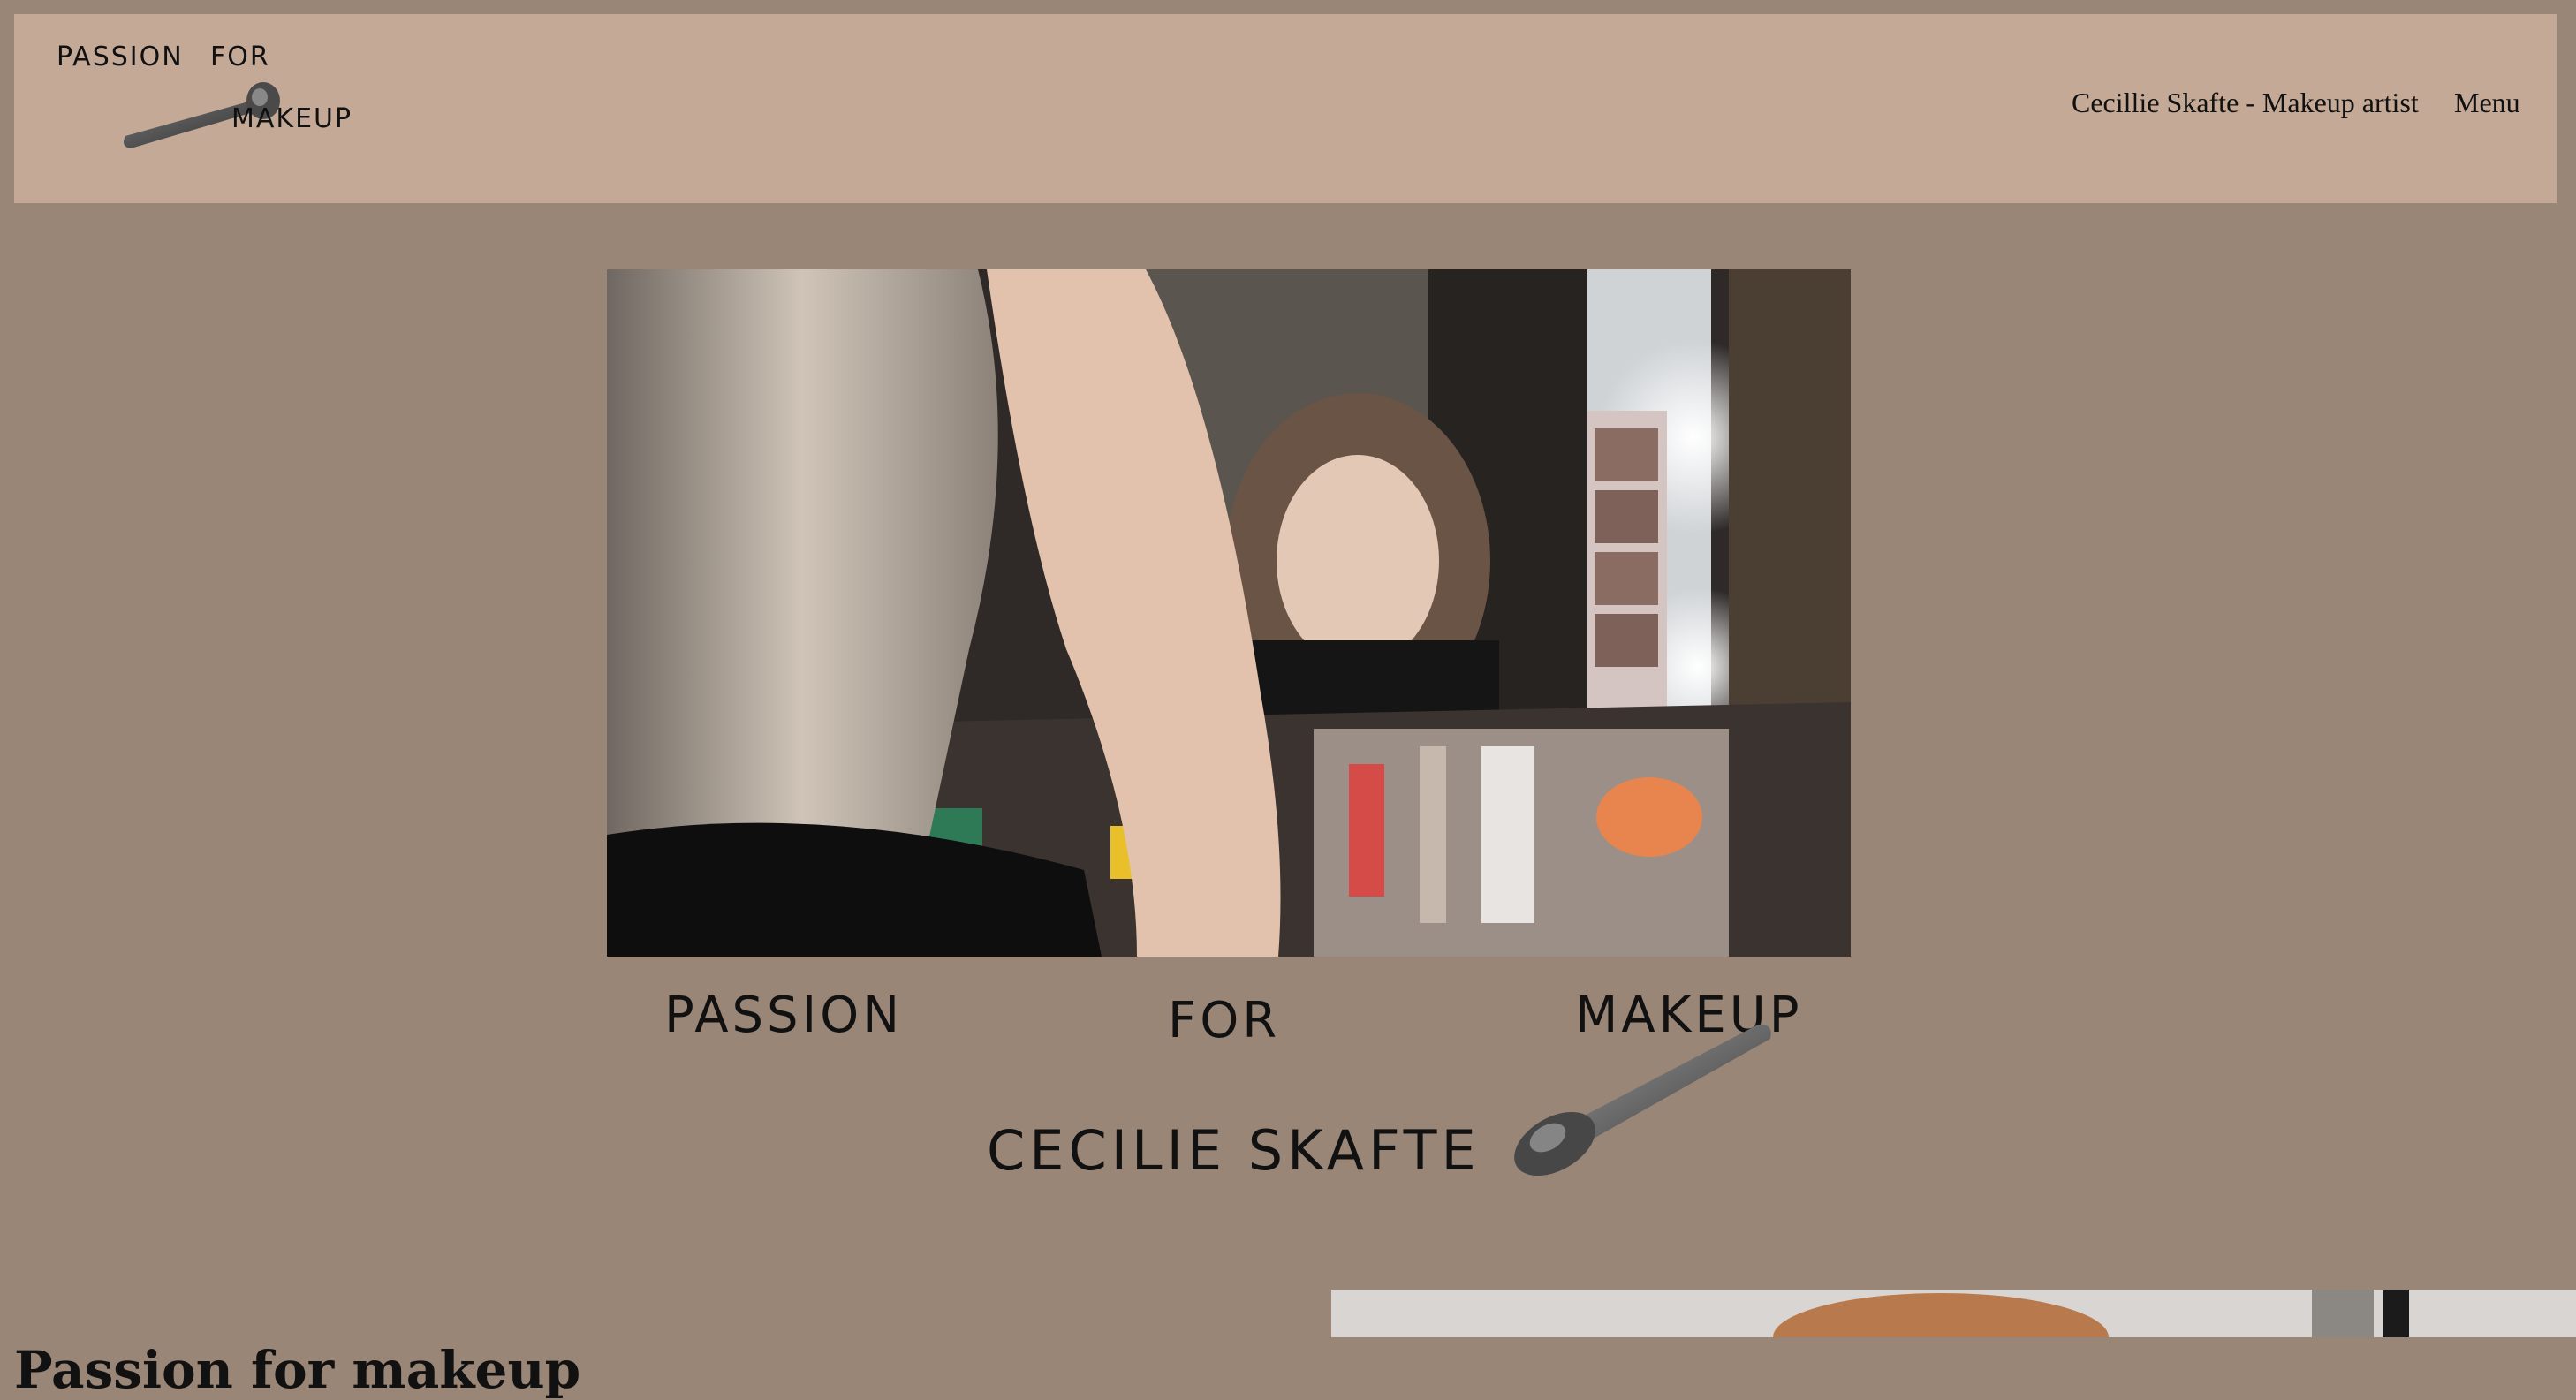 The width and height of the screenshot is (2576, 1400). I want to click on menu-button: Menu, so click(2487, 102).